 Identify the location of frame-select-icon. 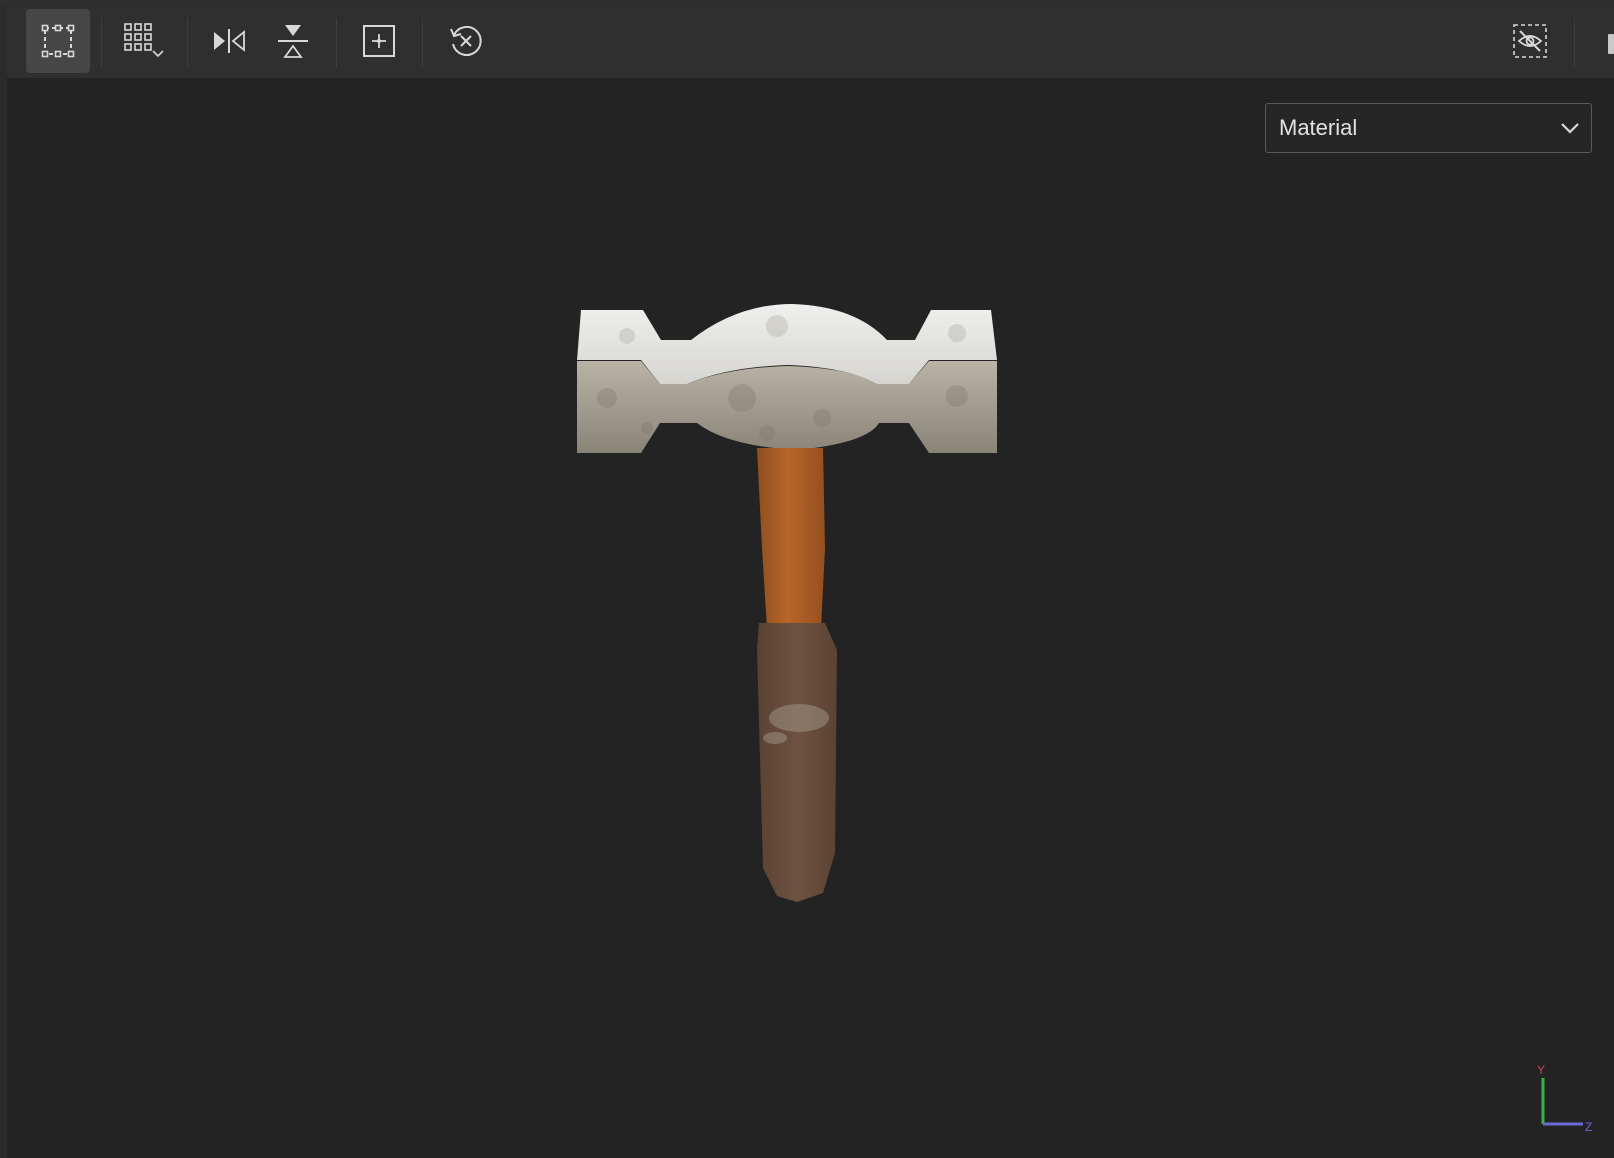
(58, 41).